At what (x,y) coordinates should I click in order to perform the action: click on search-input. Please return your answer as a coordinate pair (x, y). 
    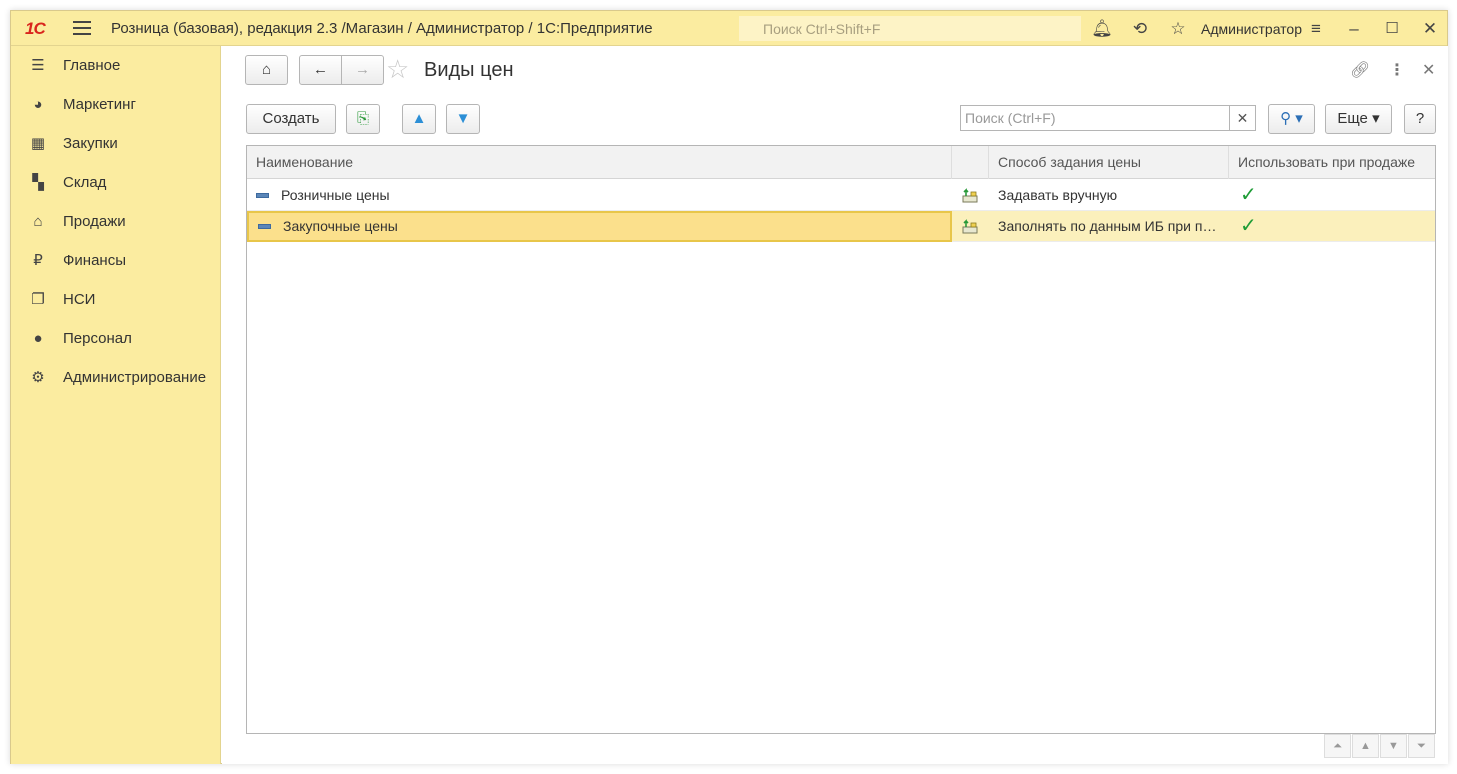
    Looking at the image, I should click on (1095, 118).